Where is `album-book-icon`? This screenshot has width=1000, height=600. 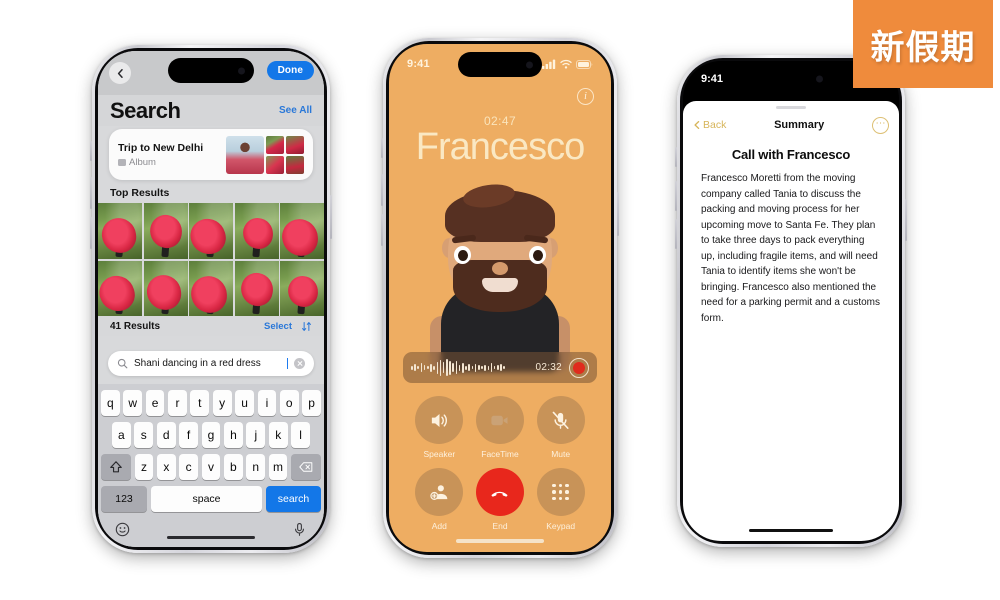
album-book-icon is located at coordinates (122, 162).